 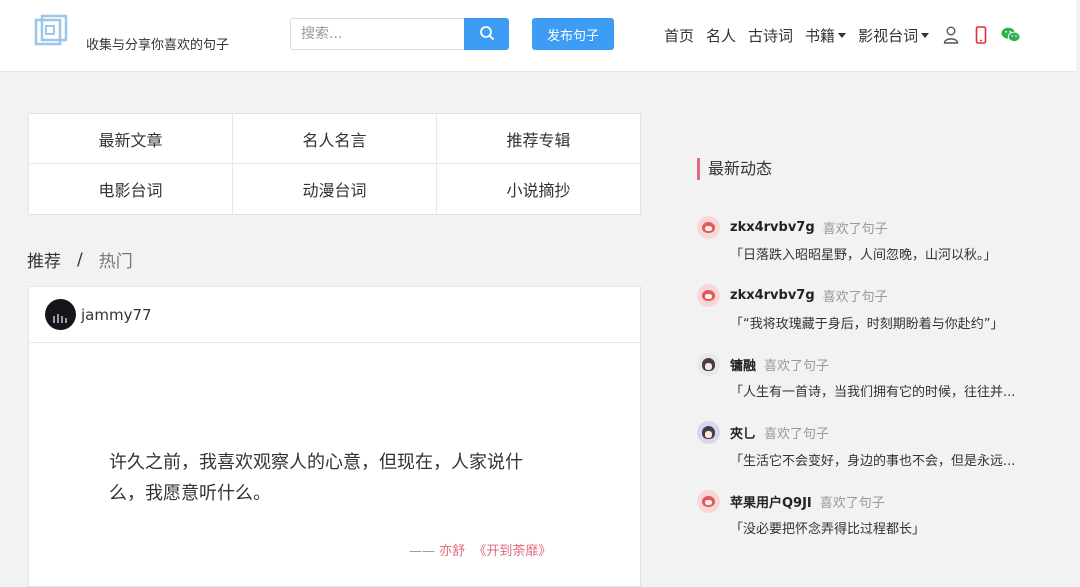 What do you see at coordinates (890, 322) in the screenshot?
I see `feed-sentence: 「“我将玫瑰藏于身后，时刻期盼着与你赴约”」` at bounding box center [890, 322].